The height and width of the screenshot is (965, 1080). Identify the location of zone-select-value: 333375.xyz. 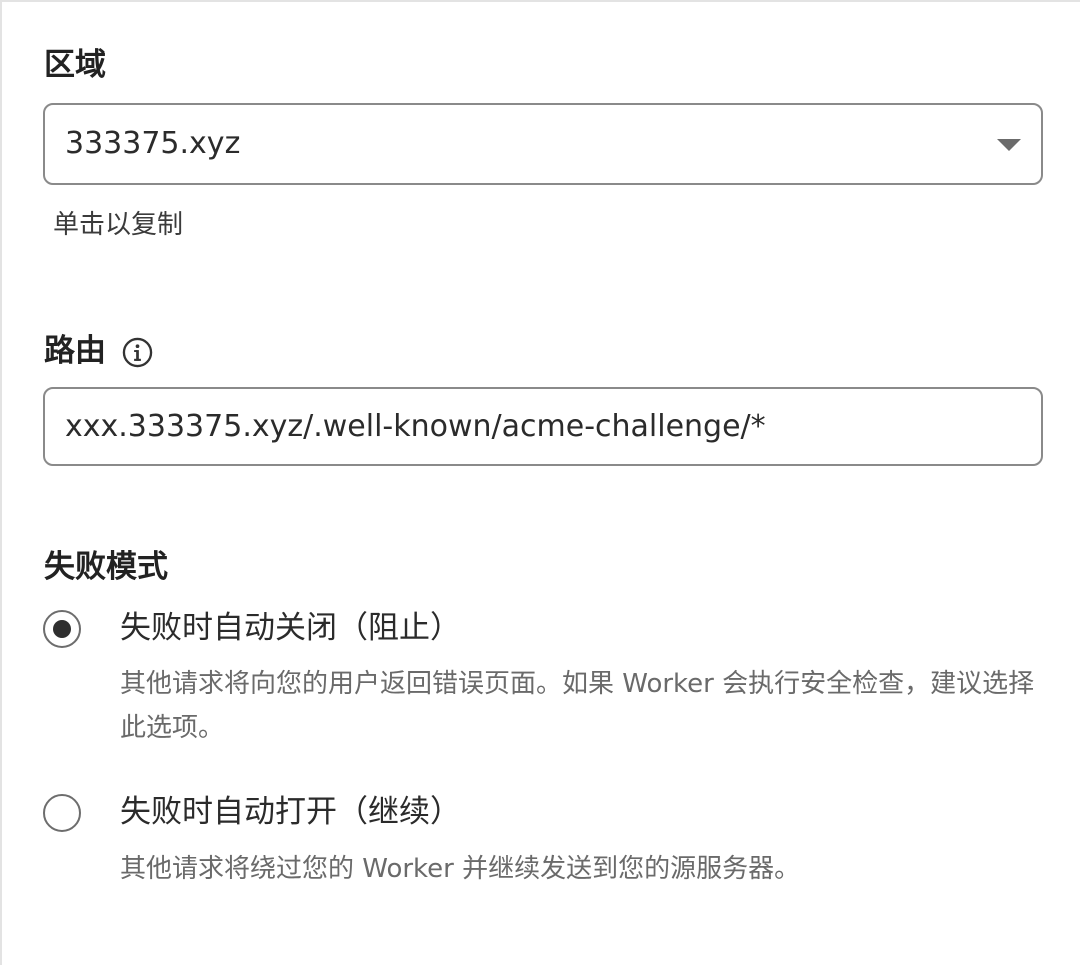
(153, 143).